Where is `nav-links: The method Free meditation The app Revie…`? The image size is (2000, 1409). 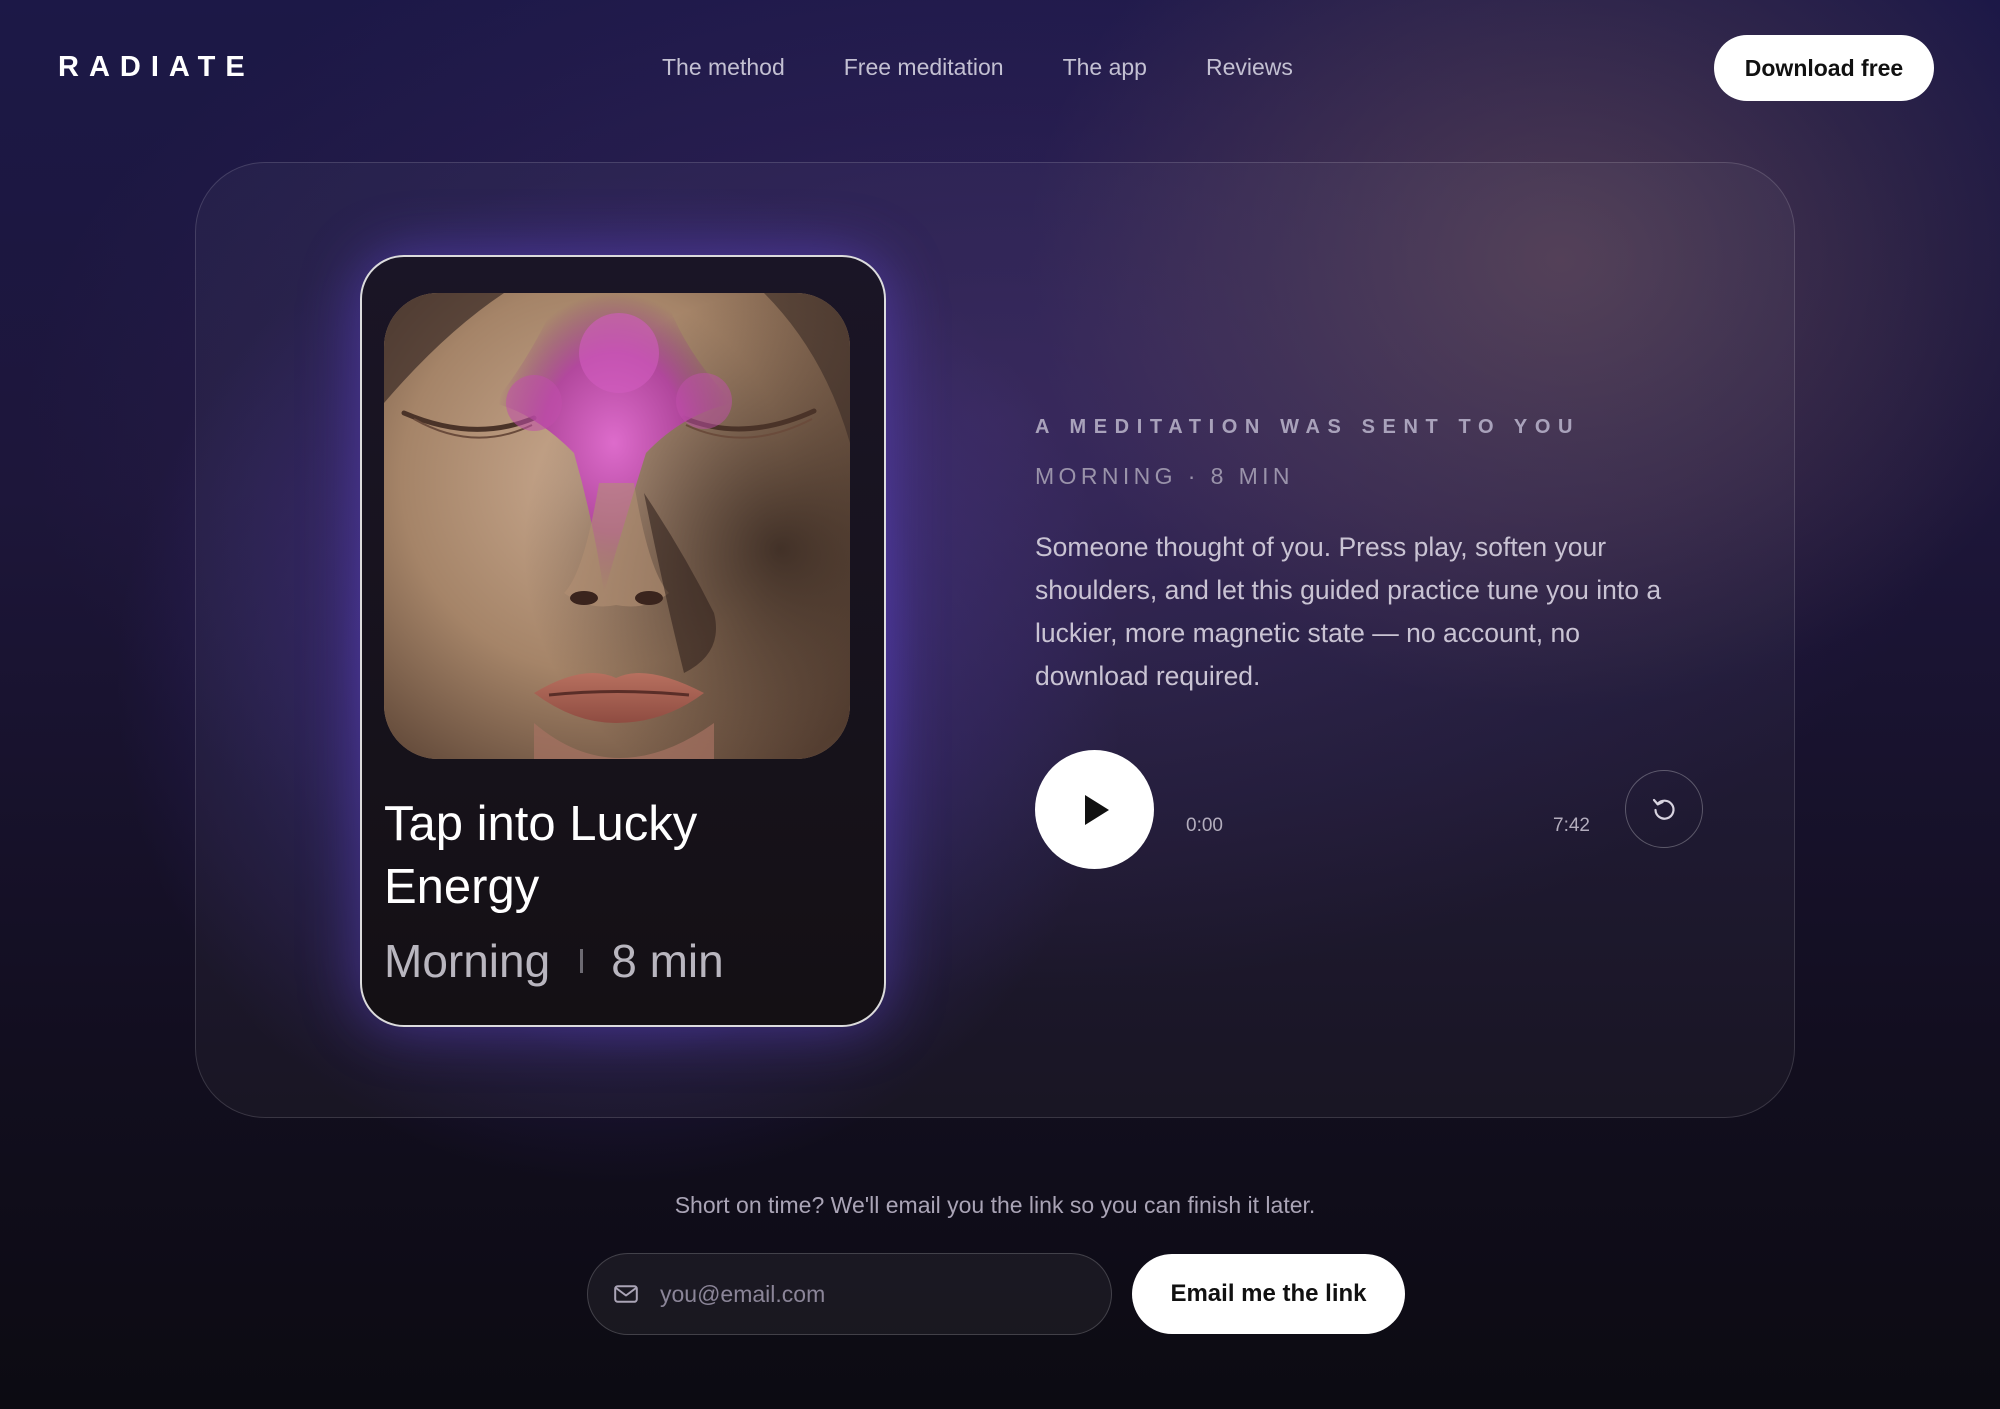
nav-links: The method Free meditation The app Revie… is located at coordinates (977, 67).